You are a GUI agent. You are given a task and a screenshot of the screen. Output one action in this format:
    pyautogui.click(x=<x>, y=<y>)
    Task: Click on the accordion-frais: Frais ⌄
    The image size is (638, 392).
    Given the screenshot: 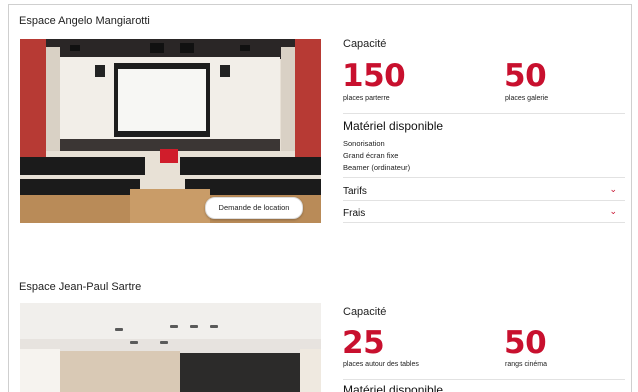 What is the action you would take?
    pyautogui.click(x=484, y=214)
    